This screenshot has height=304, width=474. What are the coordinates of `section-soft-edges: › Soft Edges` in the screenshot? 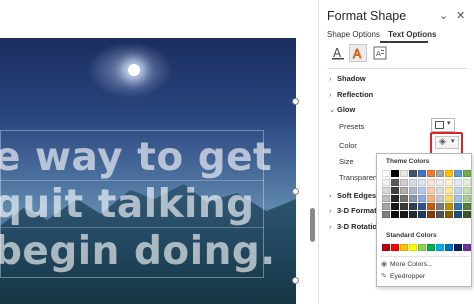 It's located at (352, 195).